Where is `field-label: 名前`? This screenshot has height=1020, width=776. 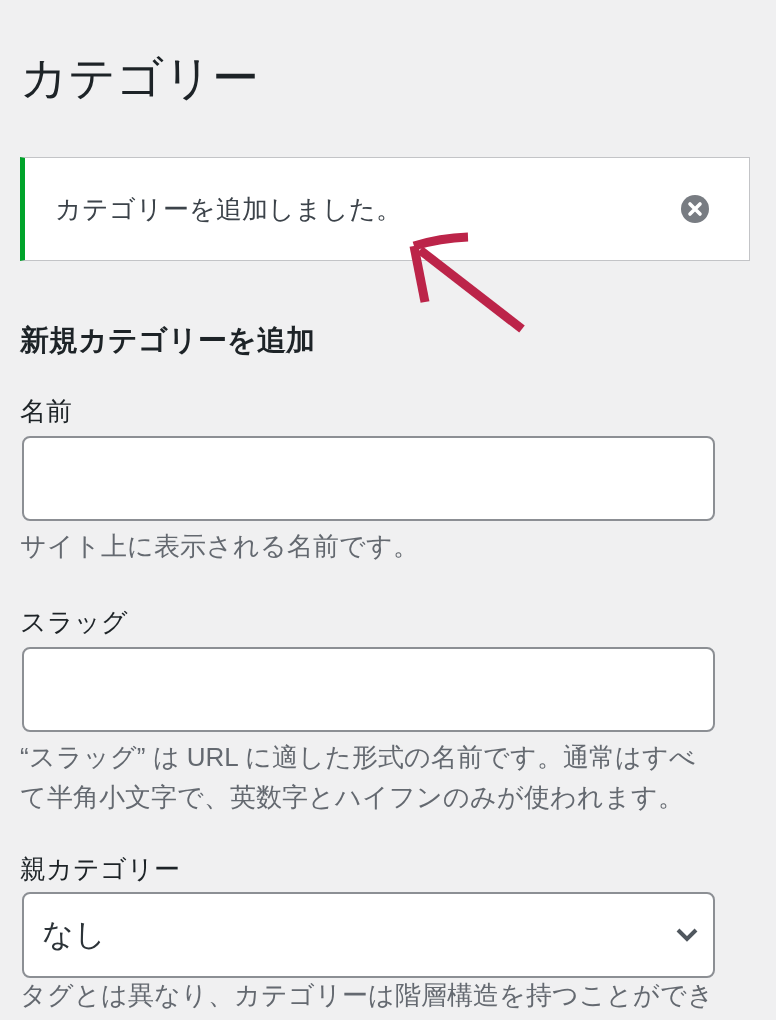
field-label: 名前 is located at coordinates (46, 411).